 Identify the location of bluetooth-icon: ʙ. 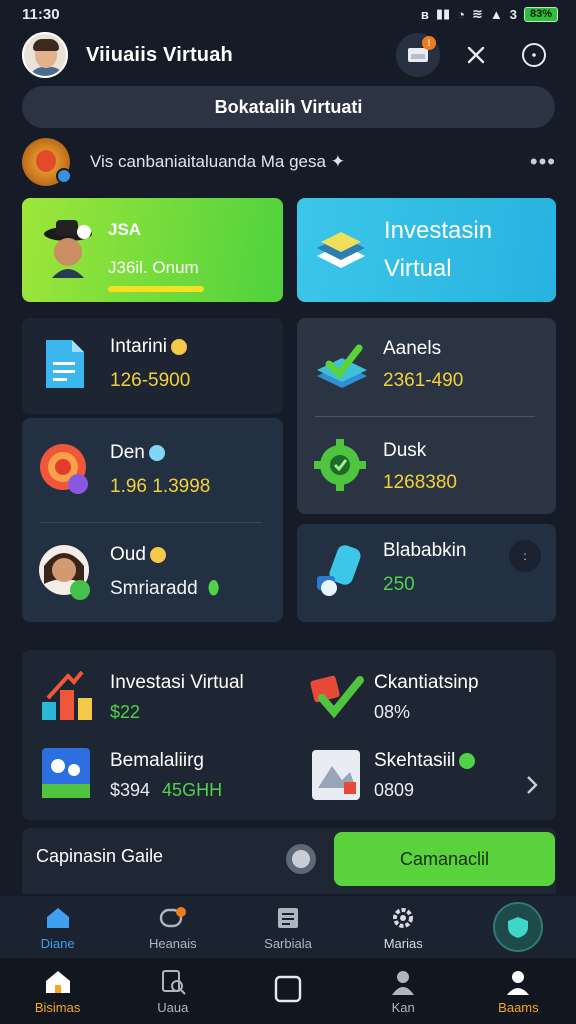
(424, 14).